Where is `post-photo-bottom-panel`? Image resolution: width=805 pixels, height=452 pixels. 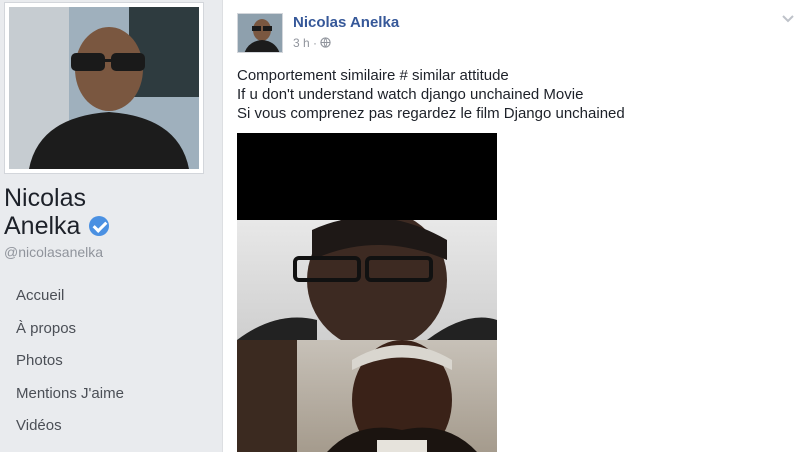
post-photo-bottom-panel is located at coordinates (367, 396).